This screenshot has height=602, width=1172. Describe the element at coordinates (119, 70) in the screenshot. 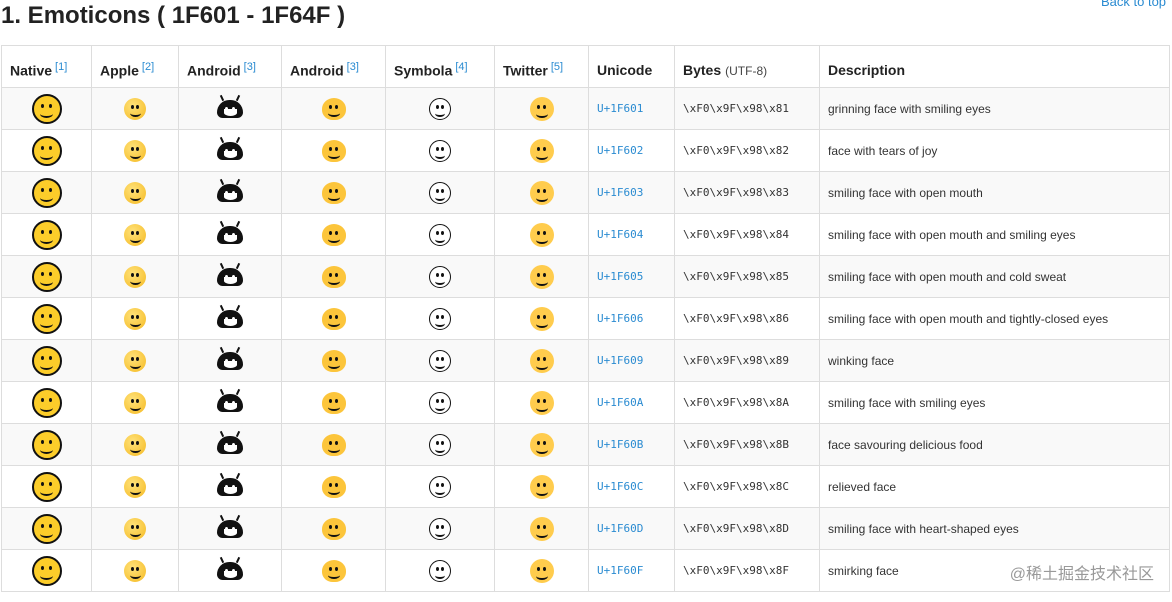

I see `header-apple-label: Apple` at that location.